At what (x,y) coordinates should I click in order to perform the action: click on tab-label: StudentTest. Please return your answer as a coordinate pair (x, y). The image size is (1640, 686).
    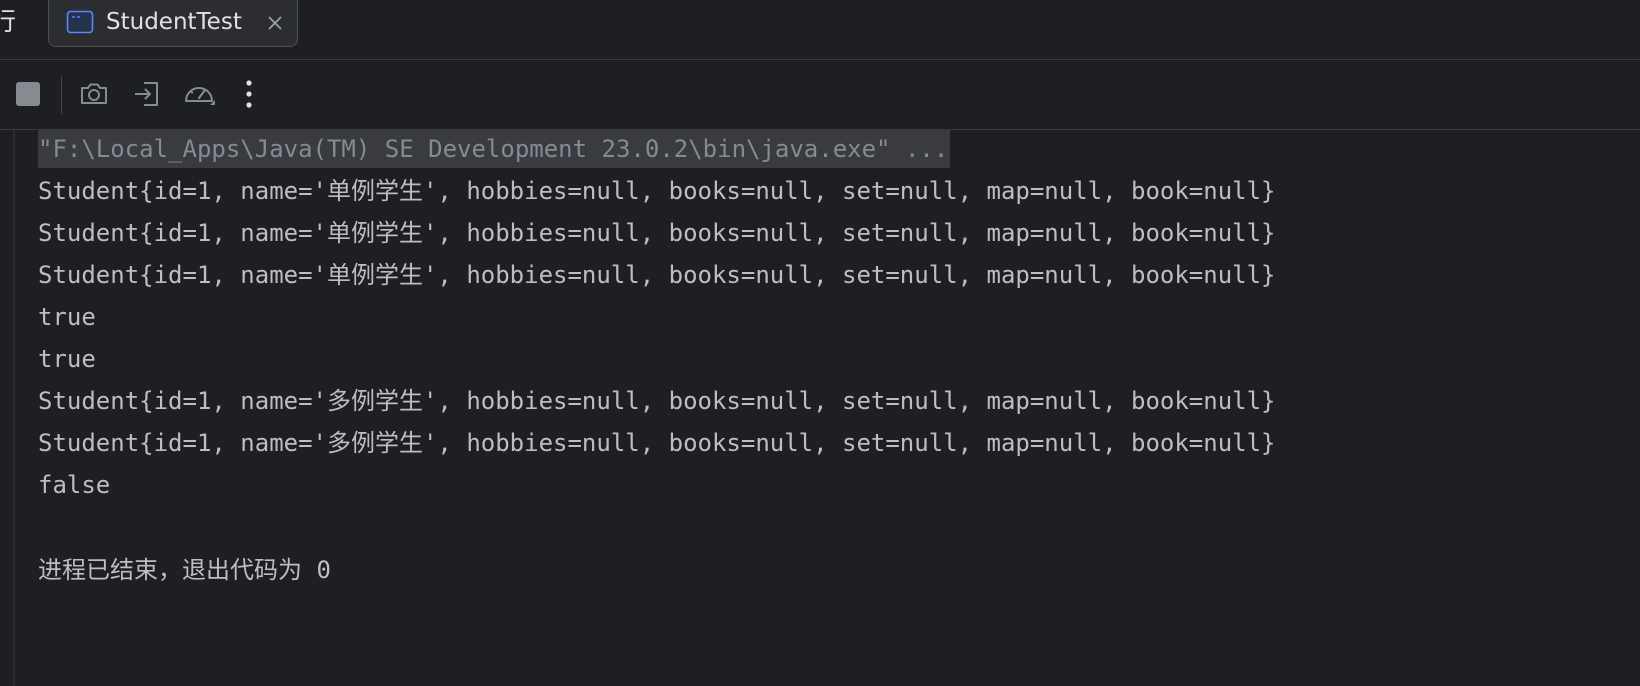
    Looking at the image, I should click on (174, 22).